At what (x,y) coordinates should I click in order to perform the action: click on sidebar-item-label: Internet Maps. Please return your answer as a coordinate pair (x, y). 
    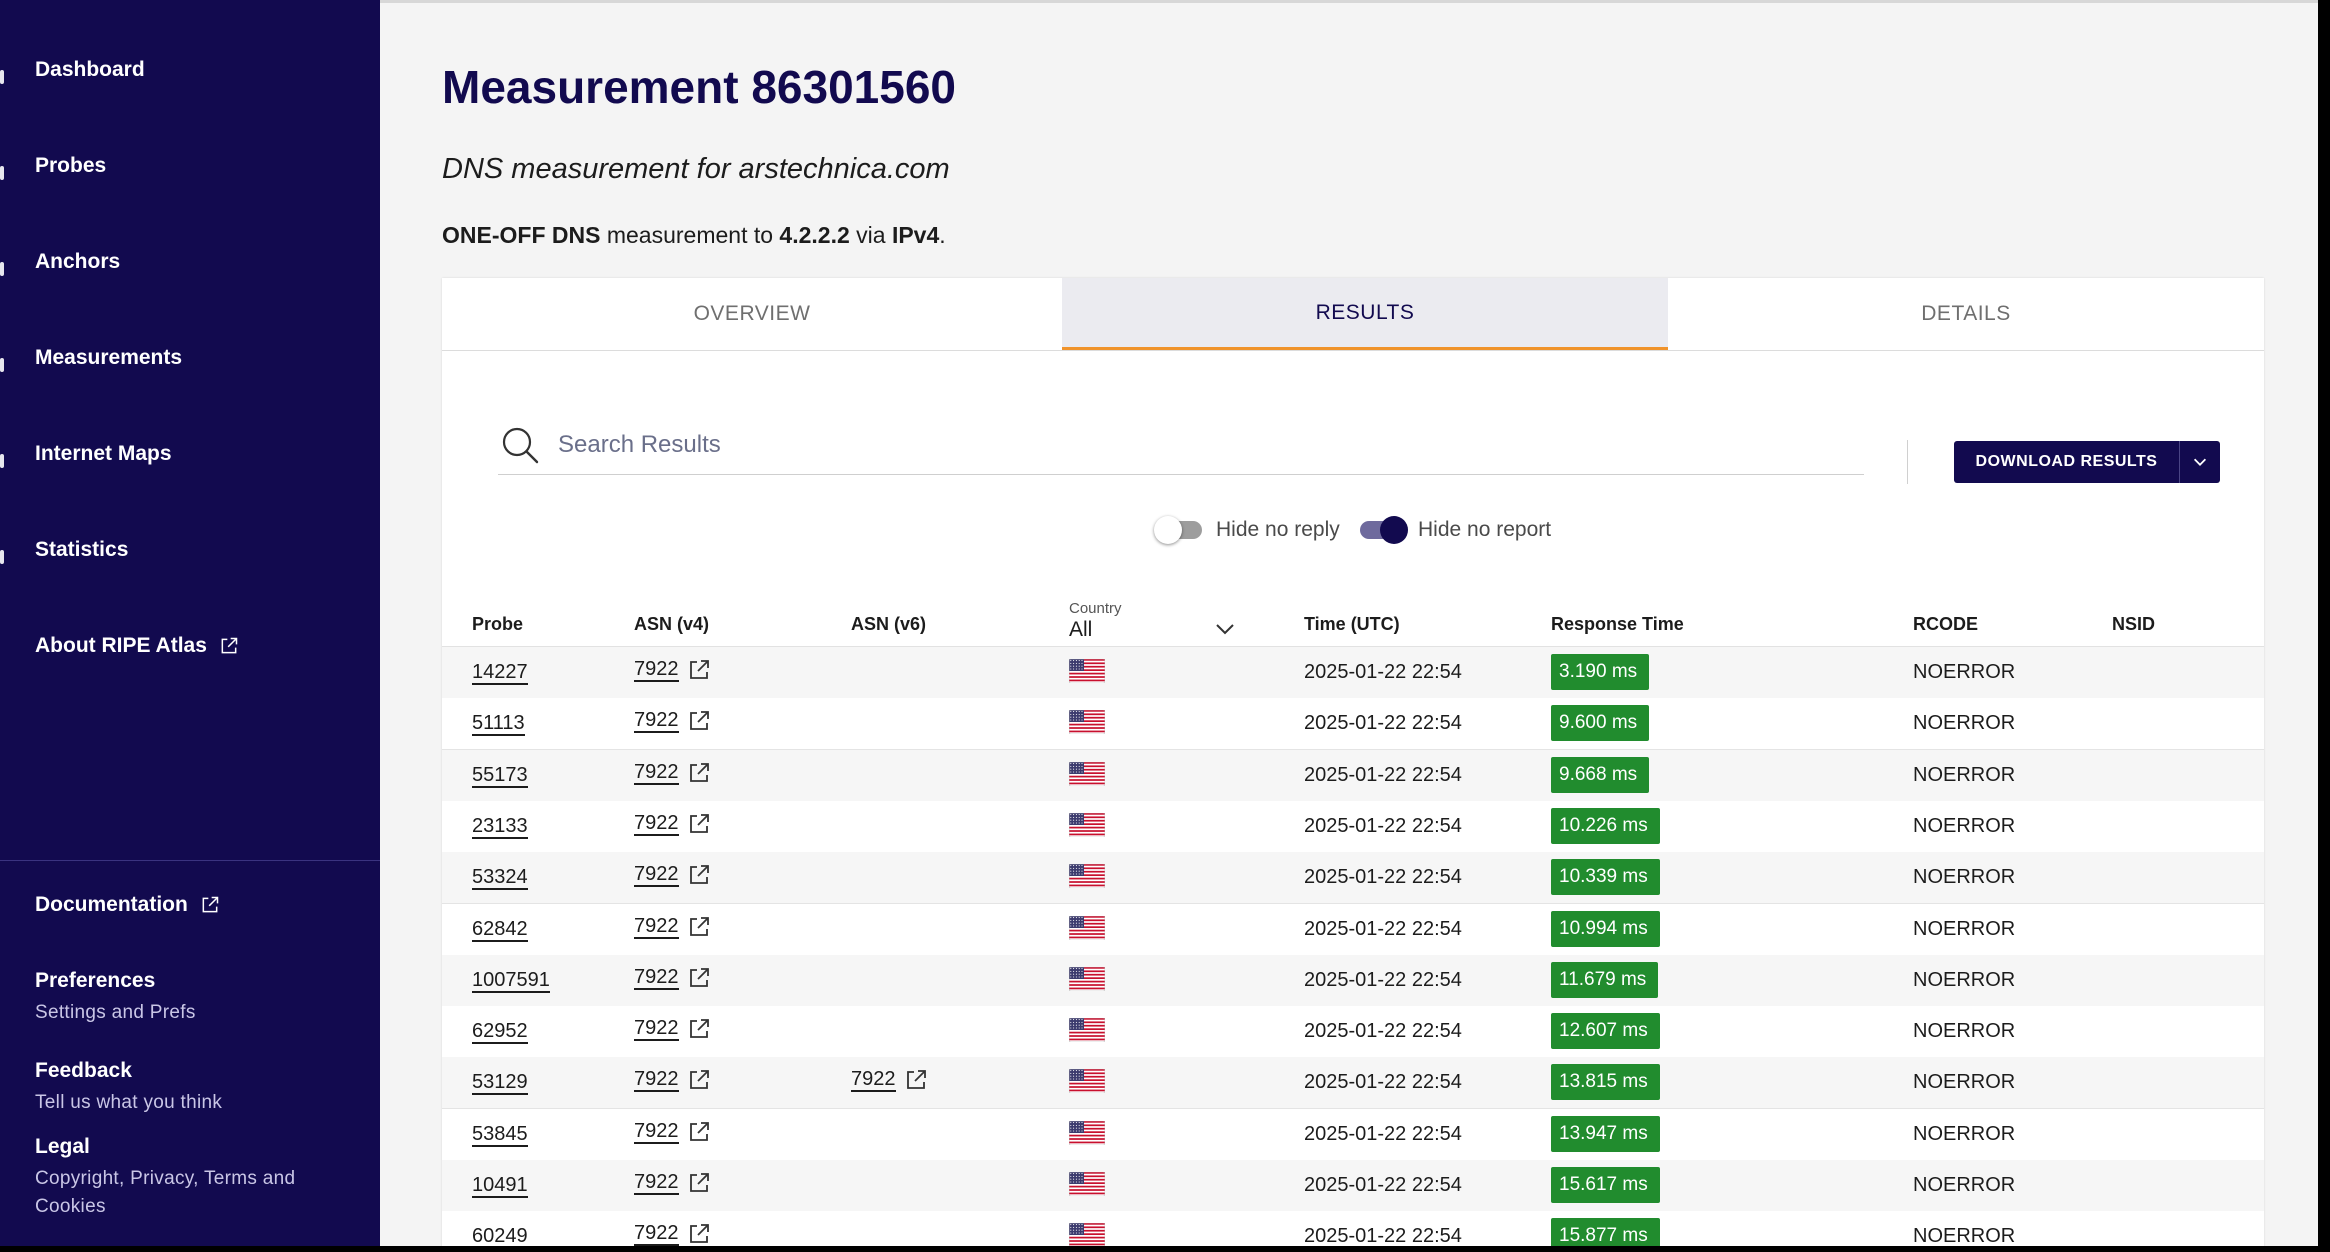
    Looking at the image, I should click on (103, 453).